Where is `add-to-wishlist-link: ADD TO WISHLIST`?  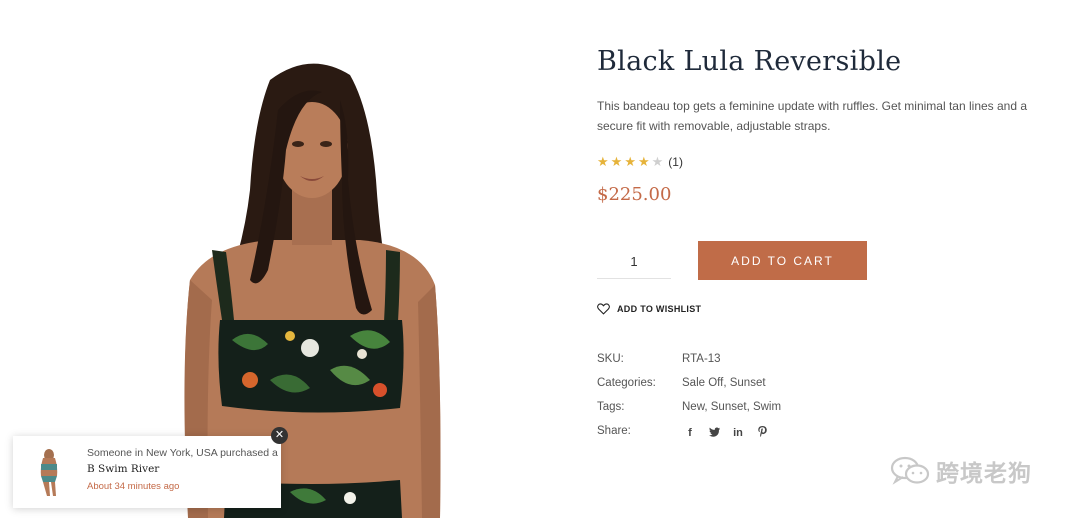 add-to-wishlist-link: ADD TO WISHLIST is located at coordinates (649, 309).